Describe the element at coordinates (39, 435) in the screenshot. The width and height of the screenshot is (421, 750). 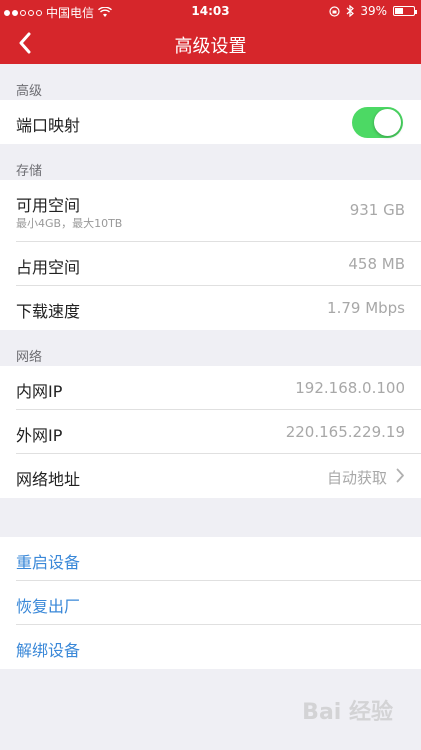
I see `wan-ip-label: 外网IP` at that location.